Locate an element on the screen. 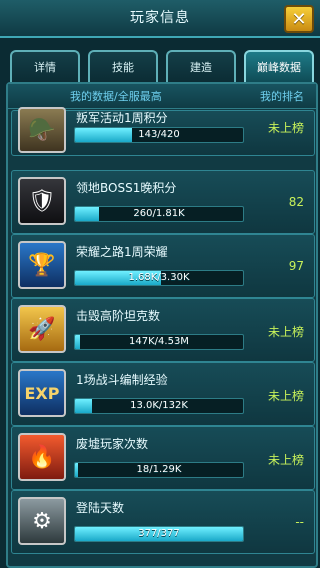  progress-bar: 18/1.29K is located at coordinates (159, 470).